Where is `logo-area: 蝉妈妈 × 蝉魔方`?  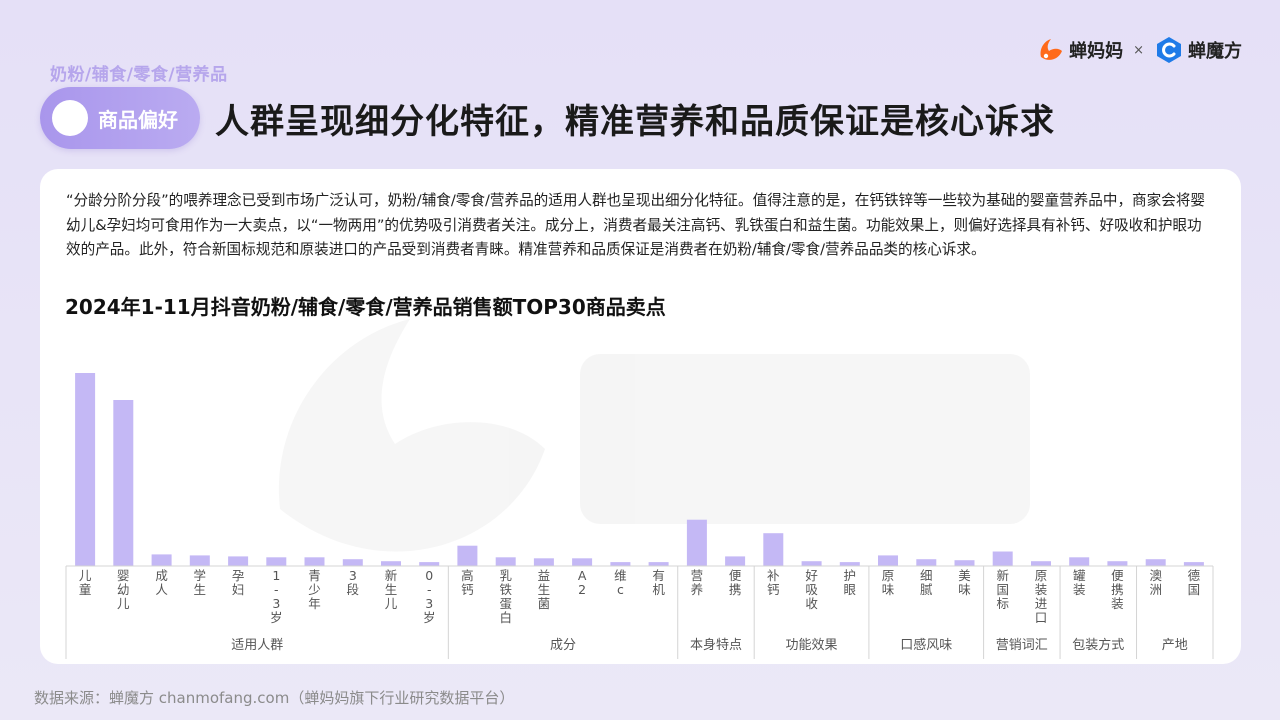 logo-area: 蝉妈妈 × 蝉魔方 is located at coordinates (1138, 50).